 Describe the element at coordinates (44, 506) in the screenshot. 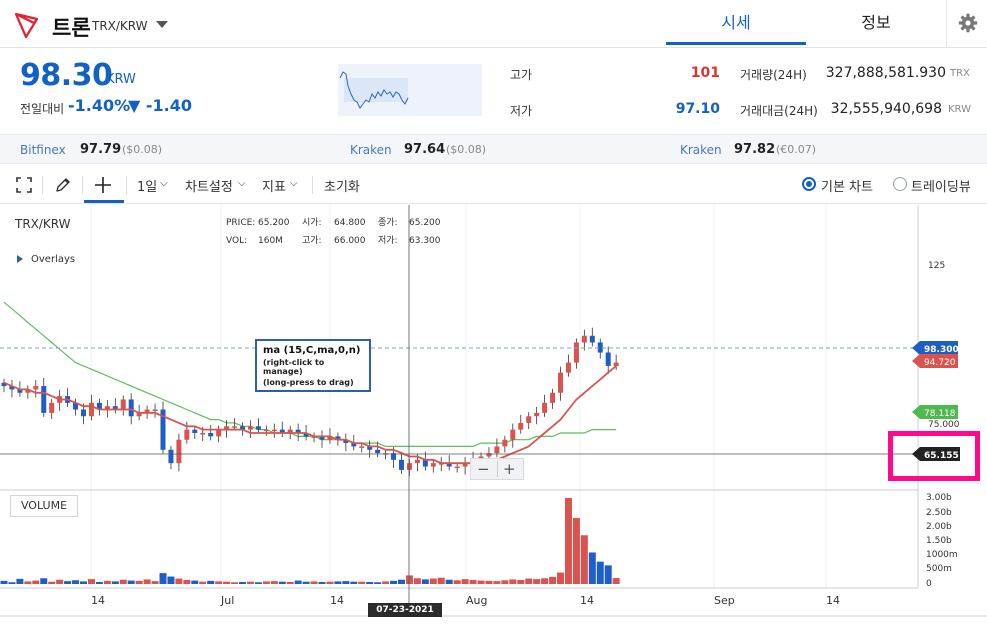

I see `volume-study-button: VOLUME` at that location.